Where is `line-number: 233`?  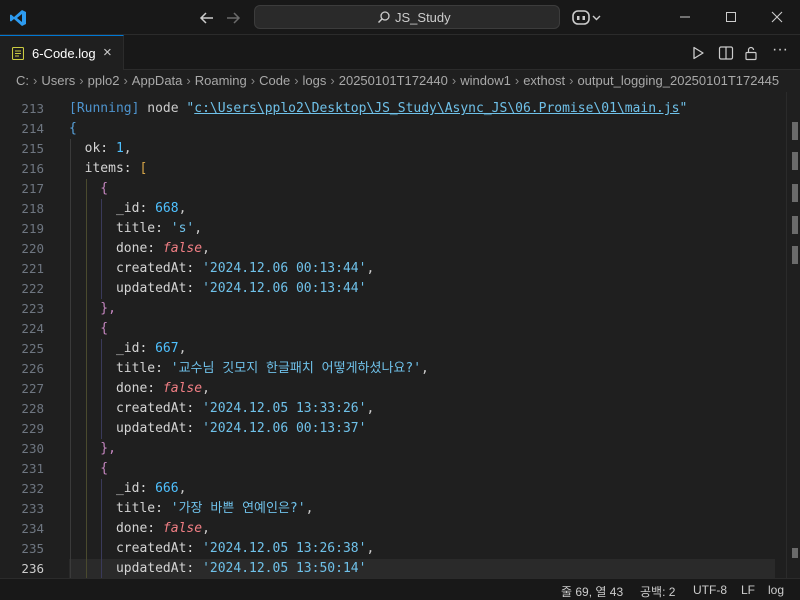
line-number: 233 is located at coordinates (32, 508).